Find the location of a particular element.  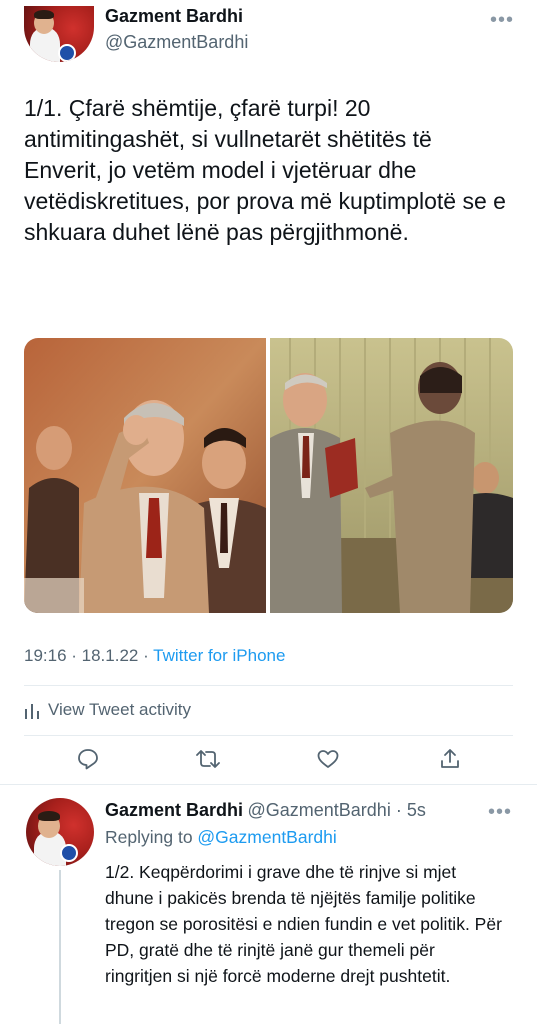

like-button is located at coordinates (328, 759).